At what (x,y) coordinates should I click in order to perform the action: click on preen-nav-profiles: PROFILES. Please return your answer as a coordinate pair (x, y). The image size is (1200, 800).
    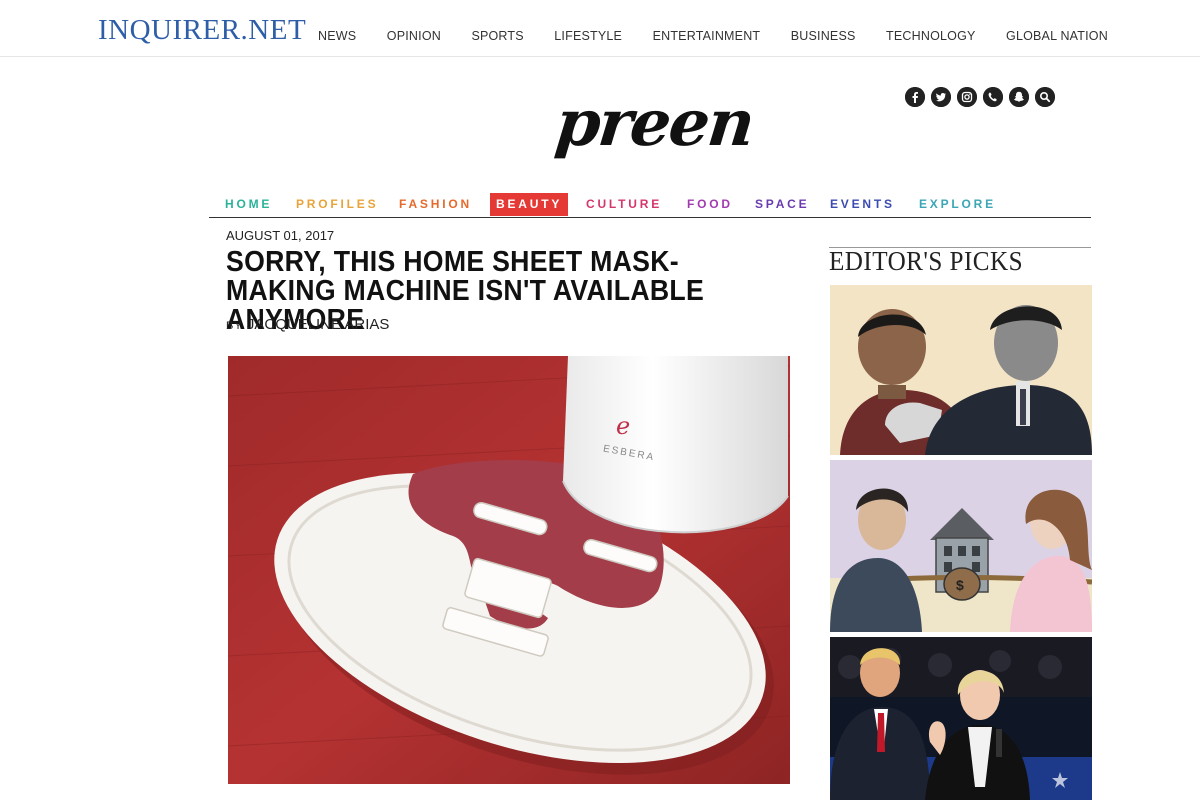
    Looking at the image, I should click on (337, 204).